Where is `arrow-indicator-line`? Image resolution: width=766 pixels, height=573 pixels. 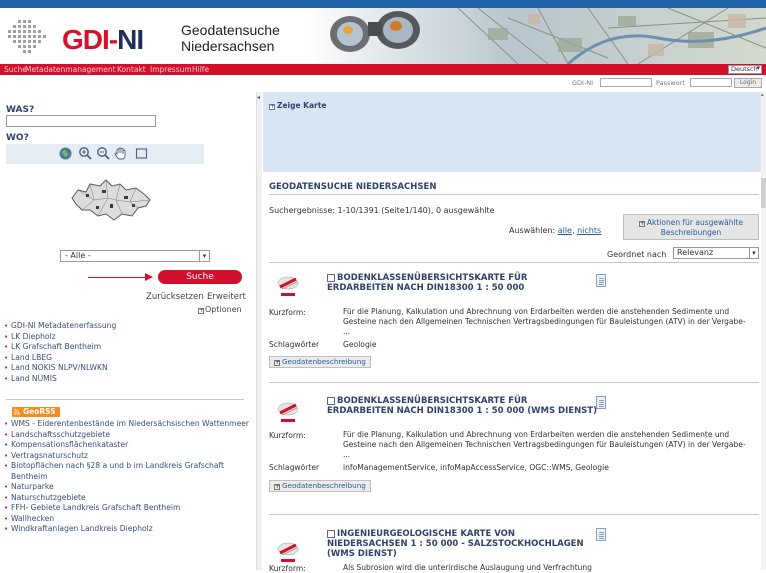 arrow-indicator-line is located at coordinates (118, 277).